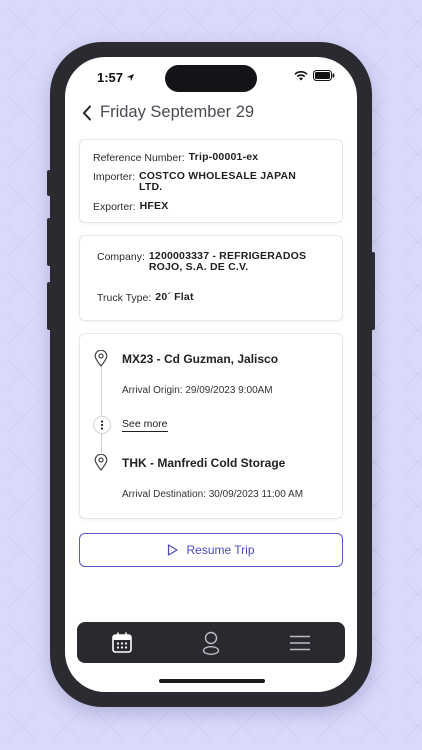 This screenshot has width=422, height=750. I want to click on exporter-row: Exporter: HFEX, so click(131, 207).